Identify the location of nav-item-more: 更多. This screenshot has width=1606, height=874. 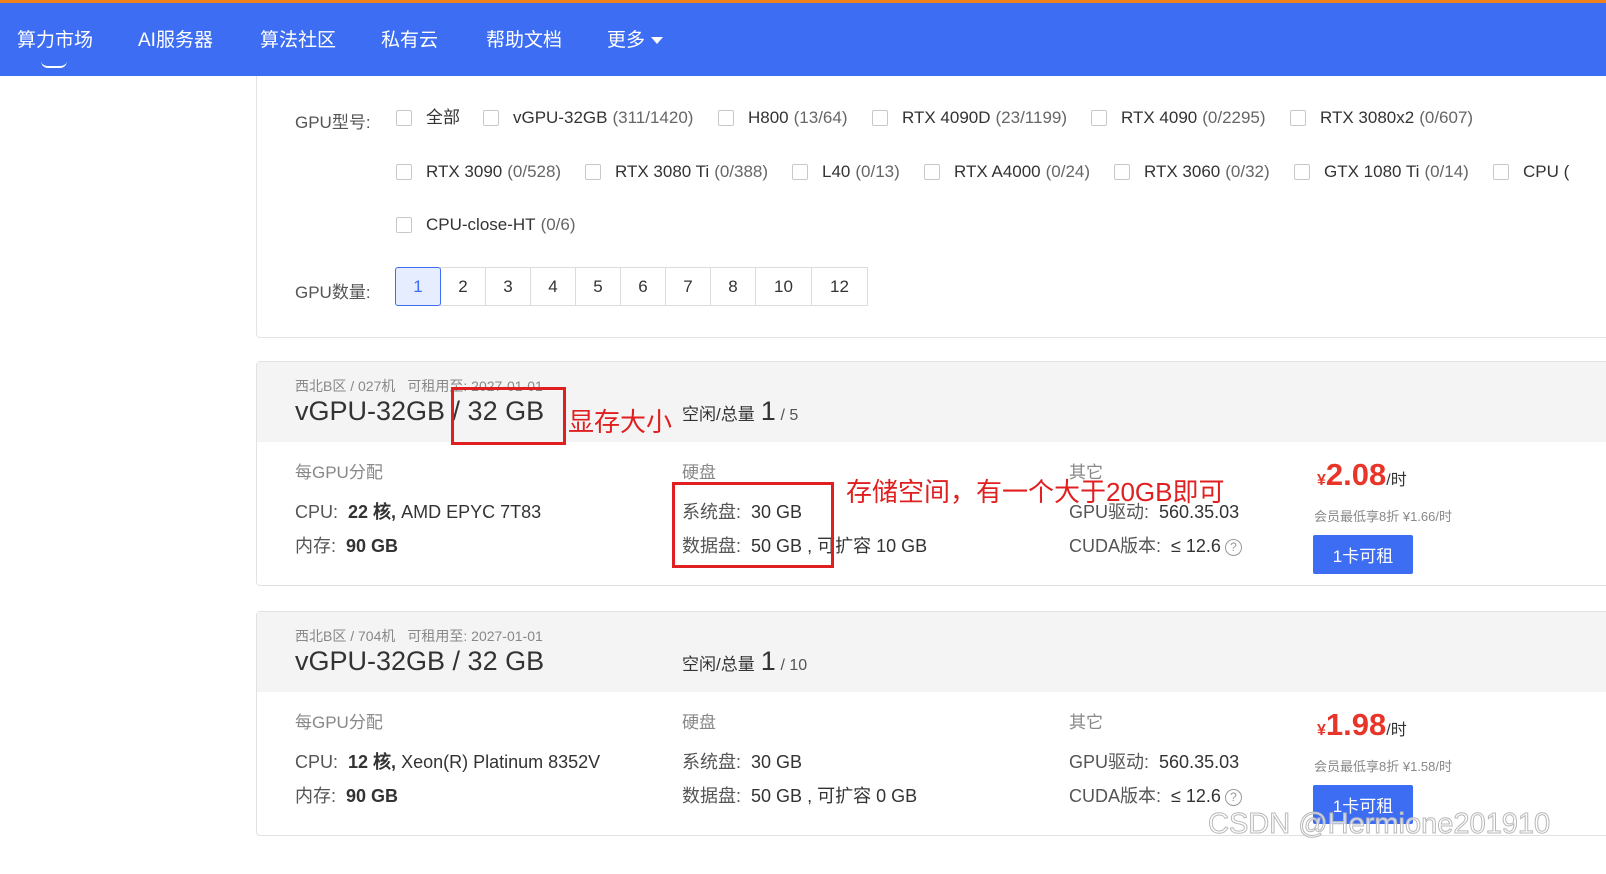
(635, 41).